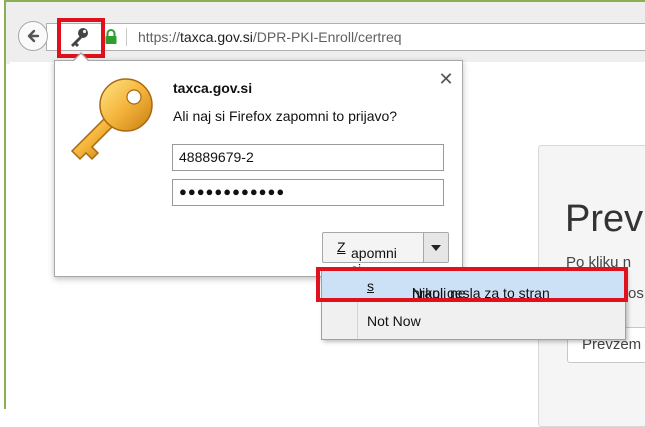 Image resolution: width=645 pixels, height=427 pixels. What do you see at coordinates (159, 37) in the screenshot?
I see `url-scheme: https://` at bounding box center [159, 37].